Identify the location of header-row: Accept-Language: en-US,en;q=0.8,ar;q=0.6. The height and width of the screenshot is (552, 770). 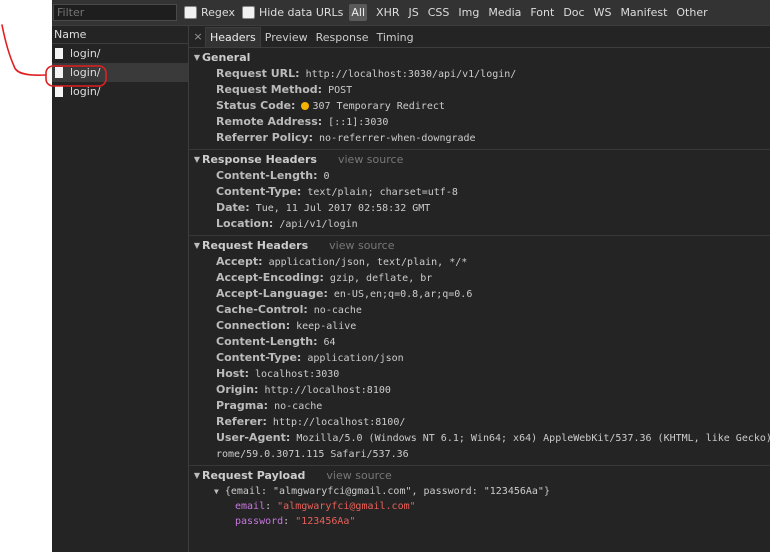
(479, 294).